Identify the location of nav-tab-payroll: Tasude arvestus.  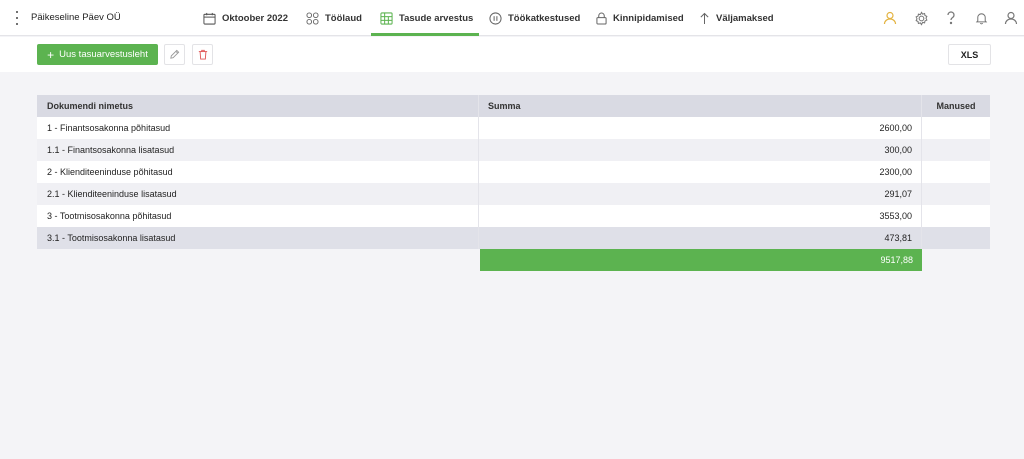
(426, 18).